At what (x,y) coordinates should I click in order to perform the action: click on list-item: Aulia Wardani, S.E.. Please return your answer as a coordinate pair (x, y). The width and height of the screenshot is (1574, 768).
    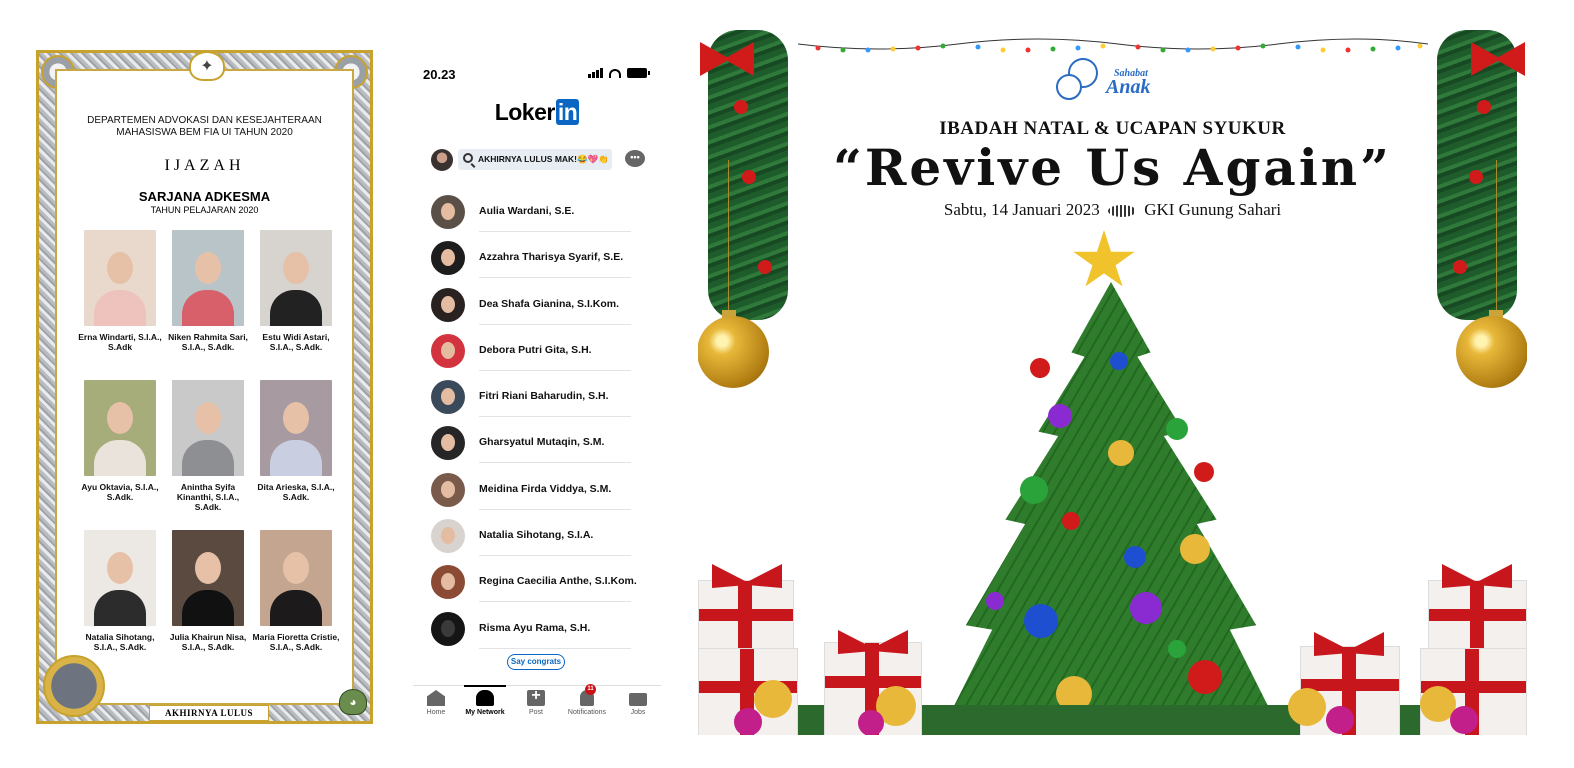
    Looking at the image, I should click on (538, 216).